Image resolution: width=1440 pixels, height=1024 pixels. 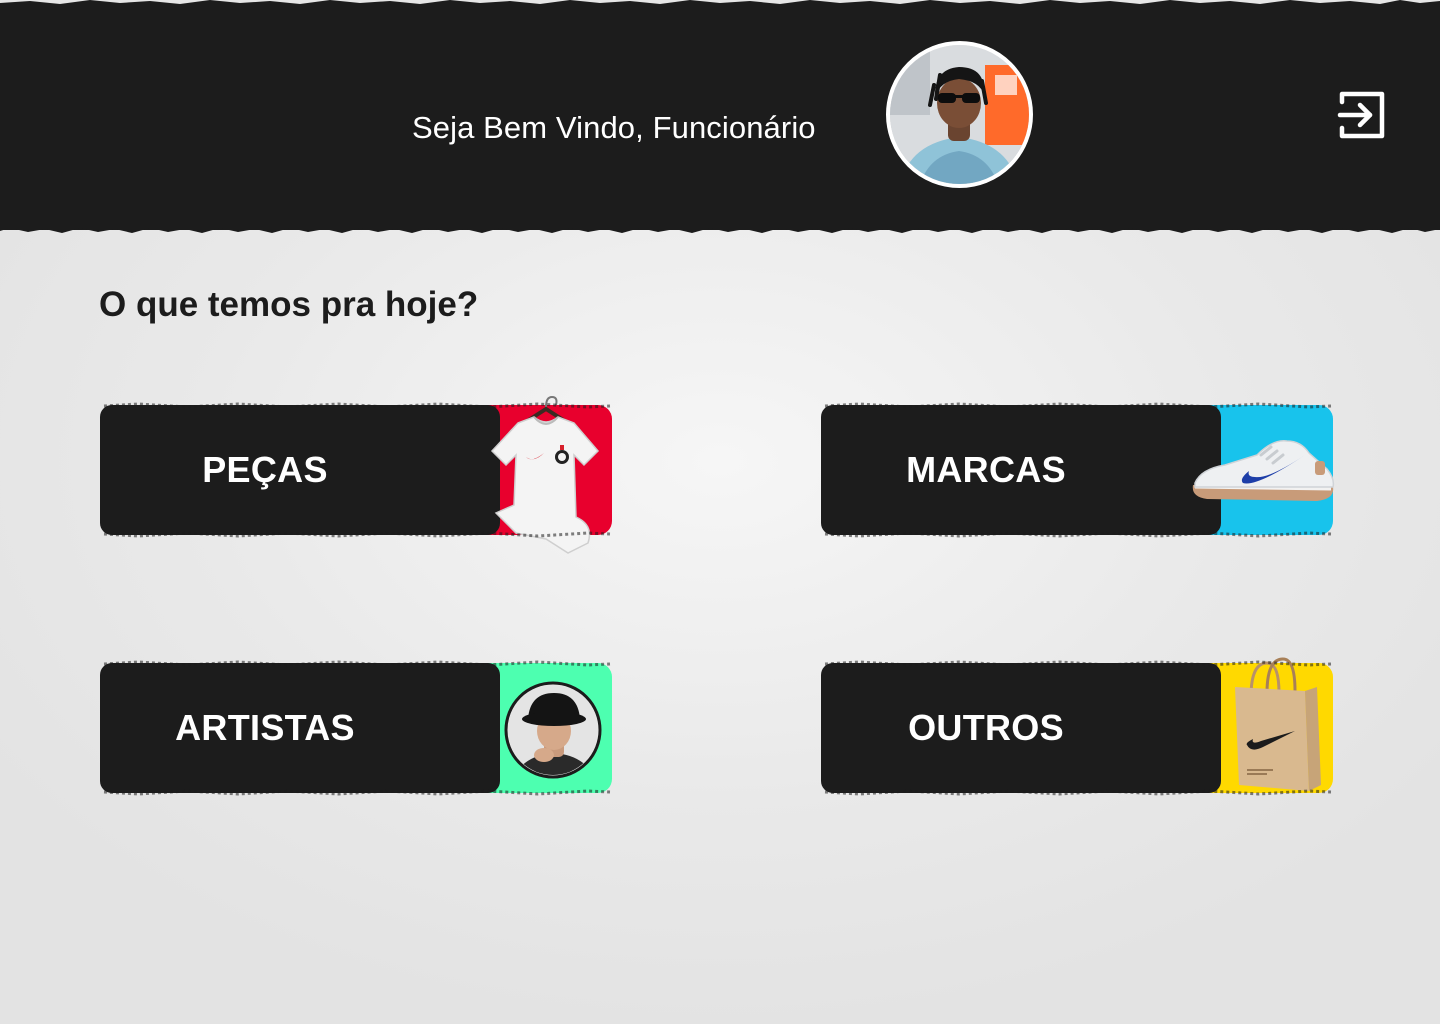 What do you see at coordinates (720, 2) in the screenshot?
I see `header-rough-edge-top` at bounding box center [720, 2].